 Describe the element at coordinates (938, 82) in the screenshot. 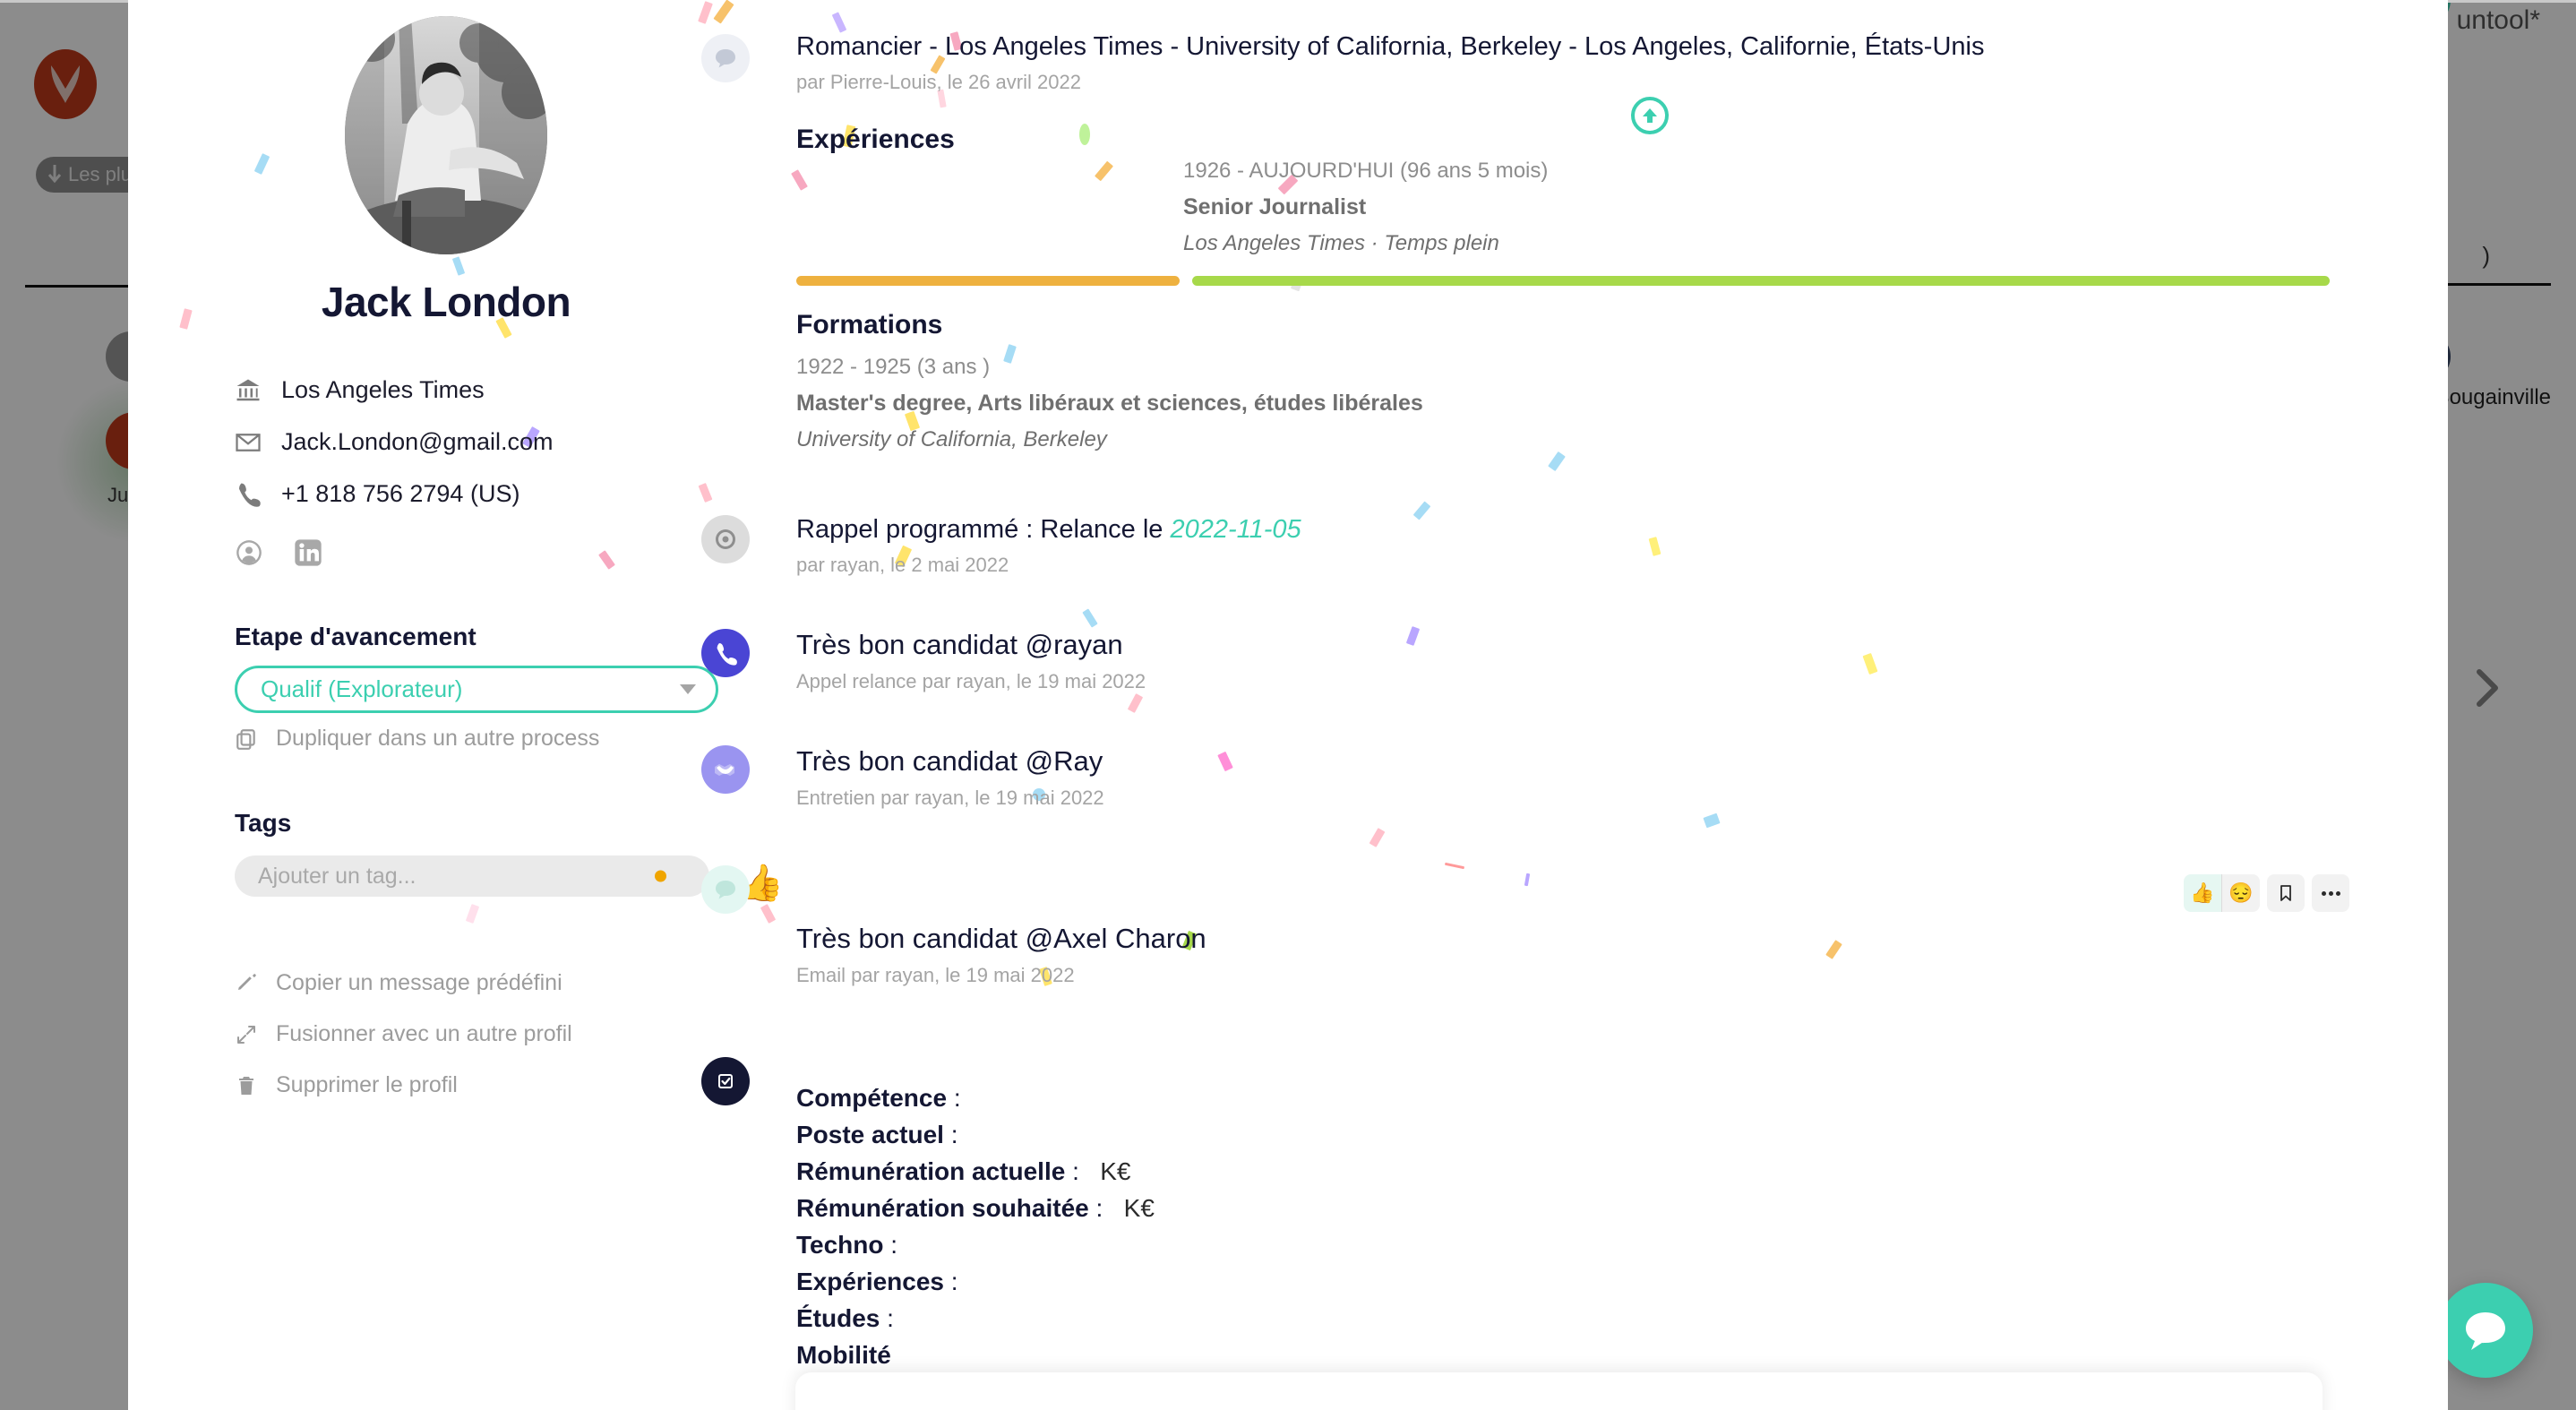

I see `feed-header-subtitle: par Pierre-Louis, le 26 avril 2022` at that location.